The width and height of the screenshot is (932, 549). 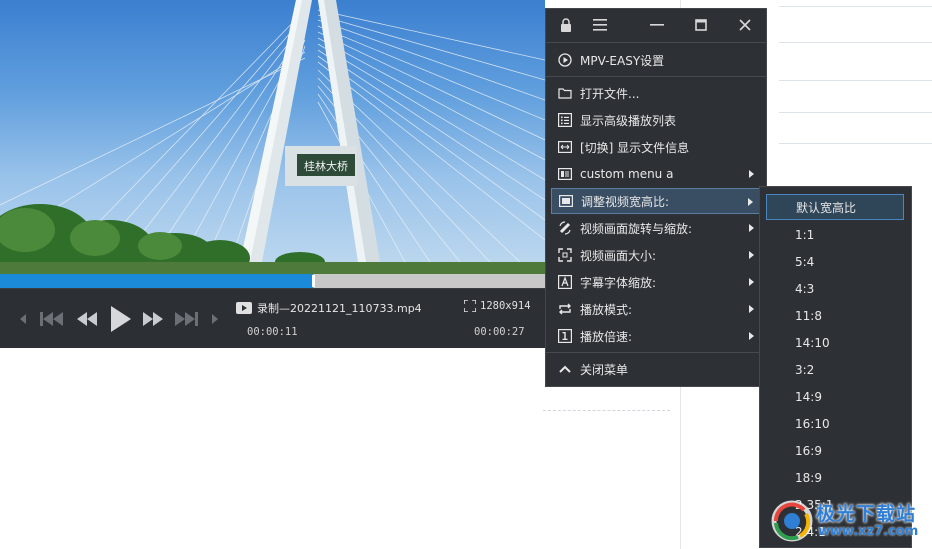 I want to click on menu-item-label: 播放倍速:, so click(x=606, y=336).